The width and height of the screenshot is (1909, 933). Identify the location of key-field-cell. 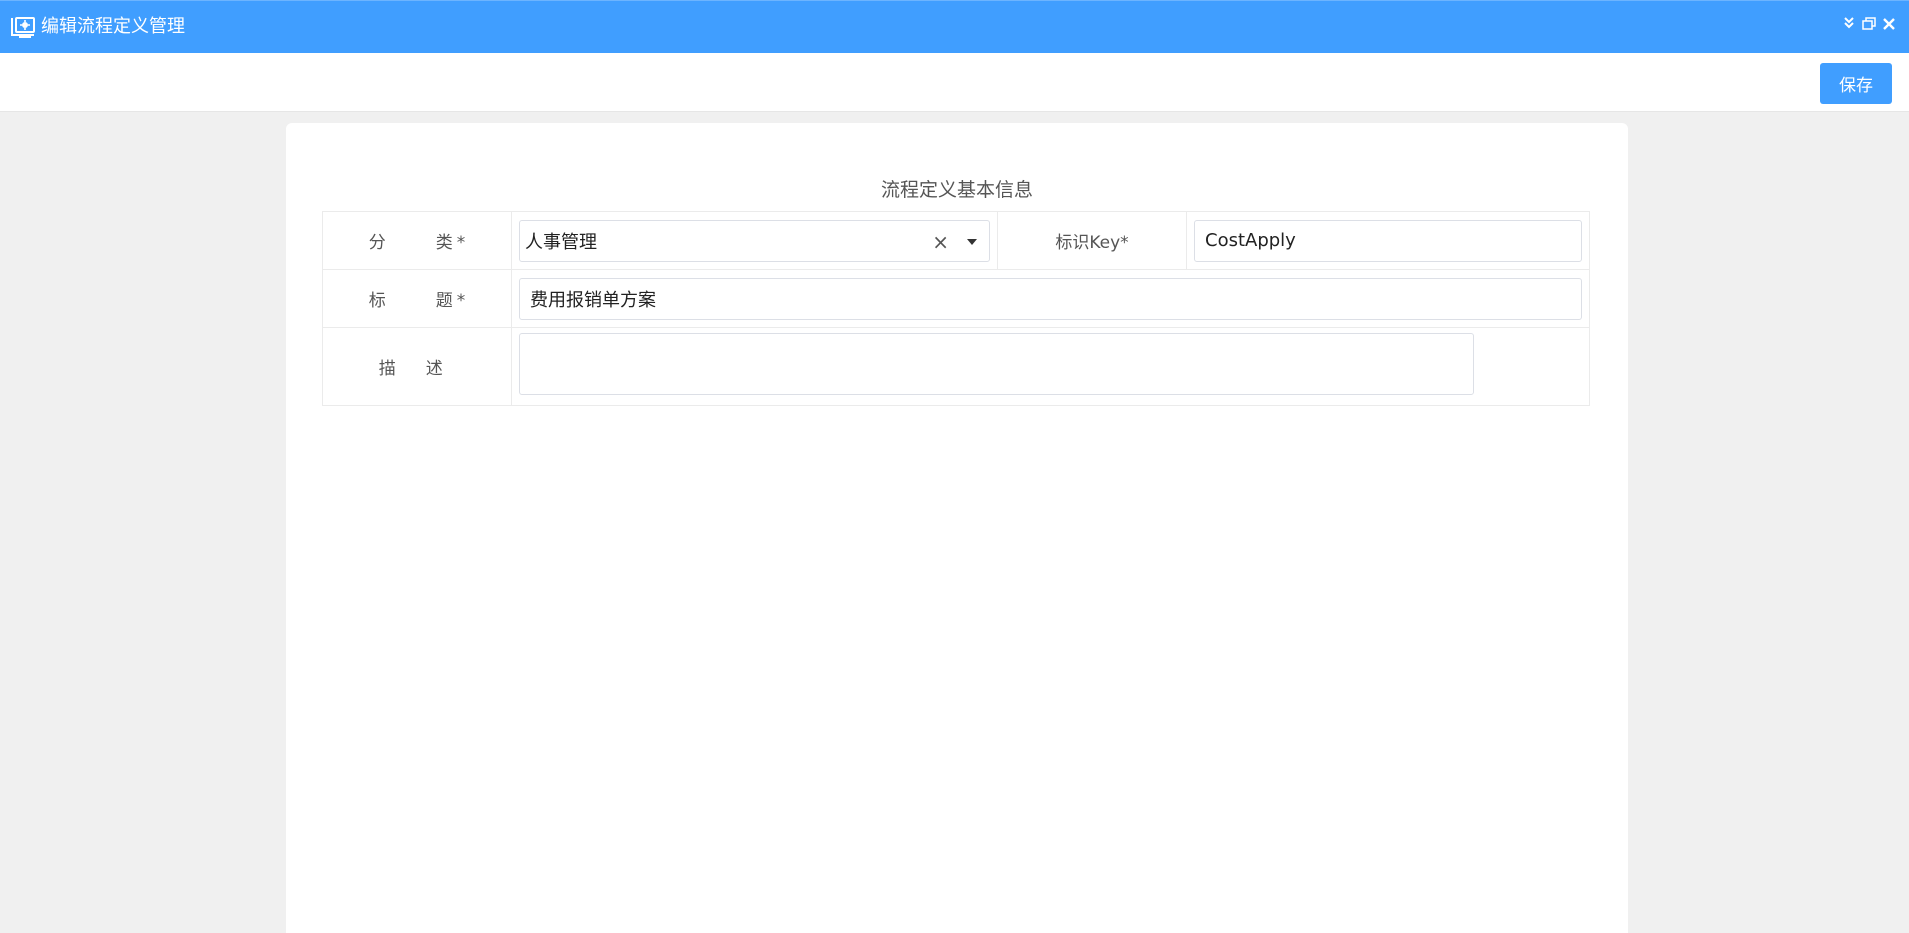
(1388, 240).